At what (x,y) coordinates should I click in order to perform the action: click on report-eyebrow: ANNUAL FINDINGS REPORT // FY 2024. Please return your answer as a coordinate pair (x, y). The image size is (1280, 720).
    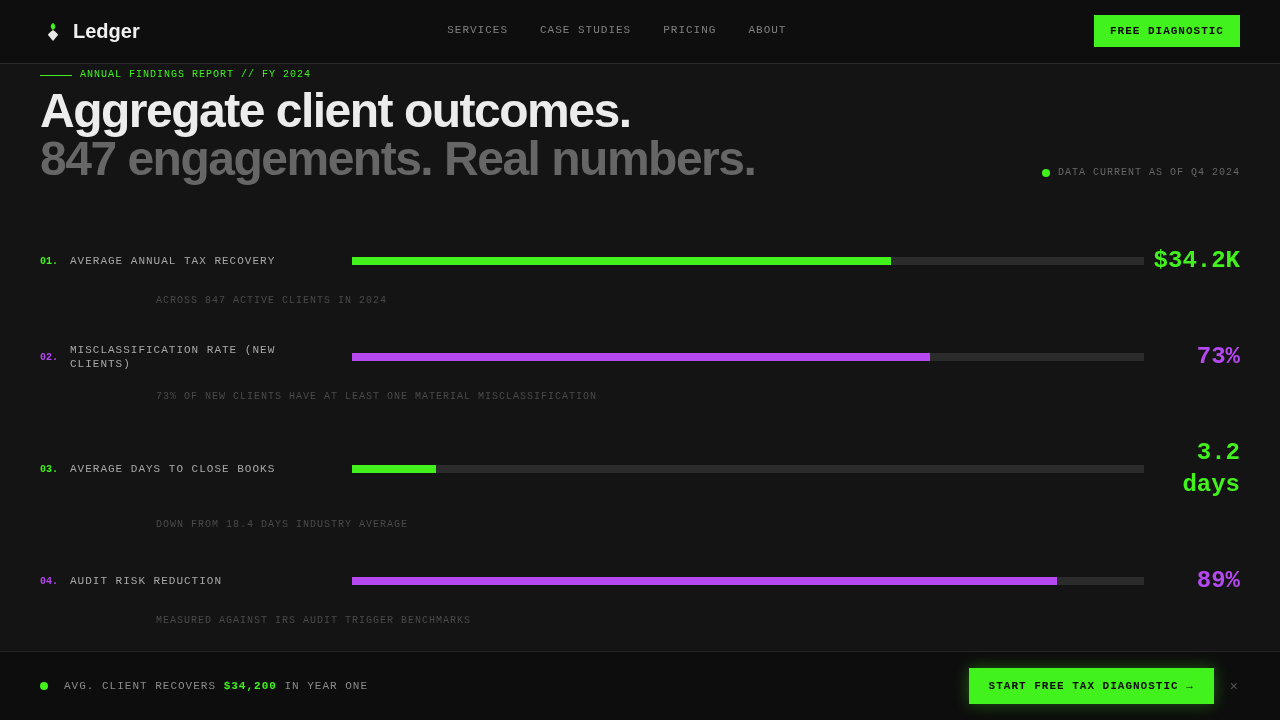
    Looking at the image, I should click on (196, 75).